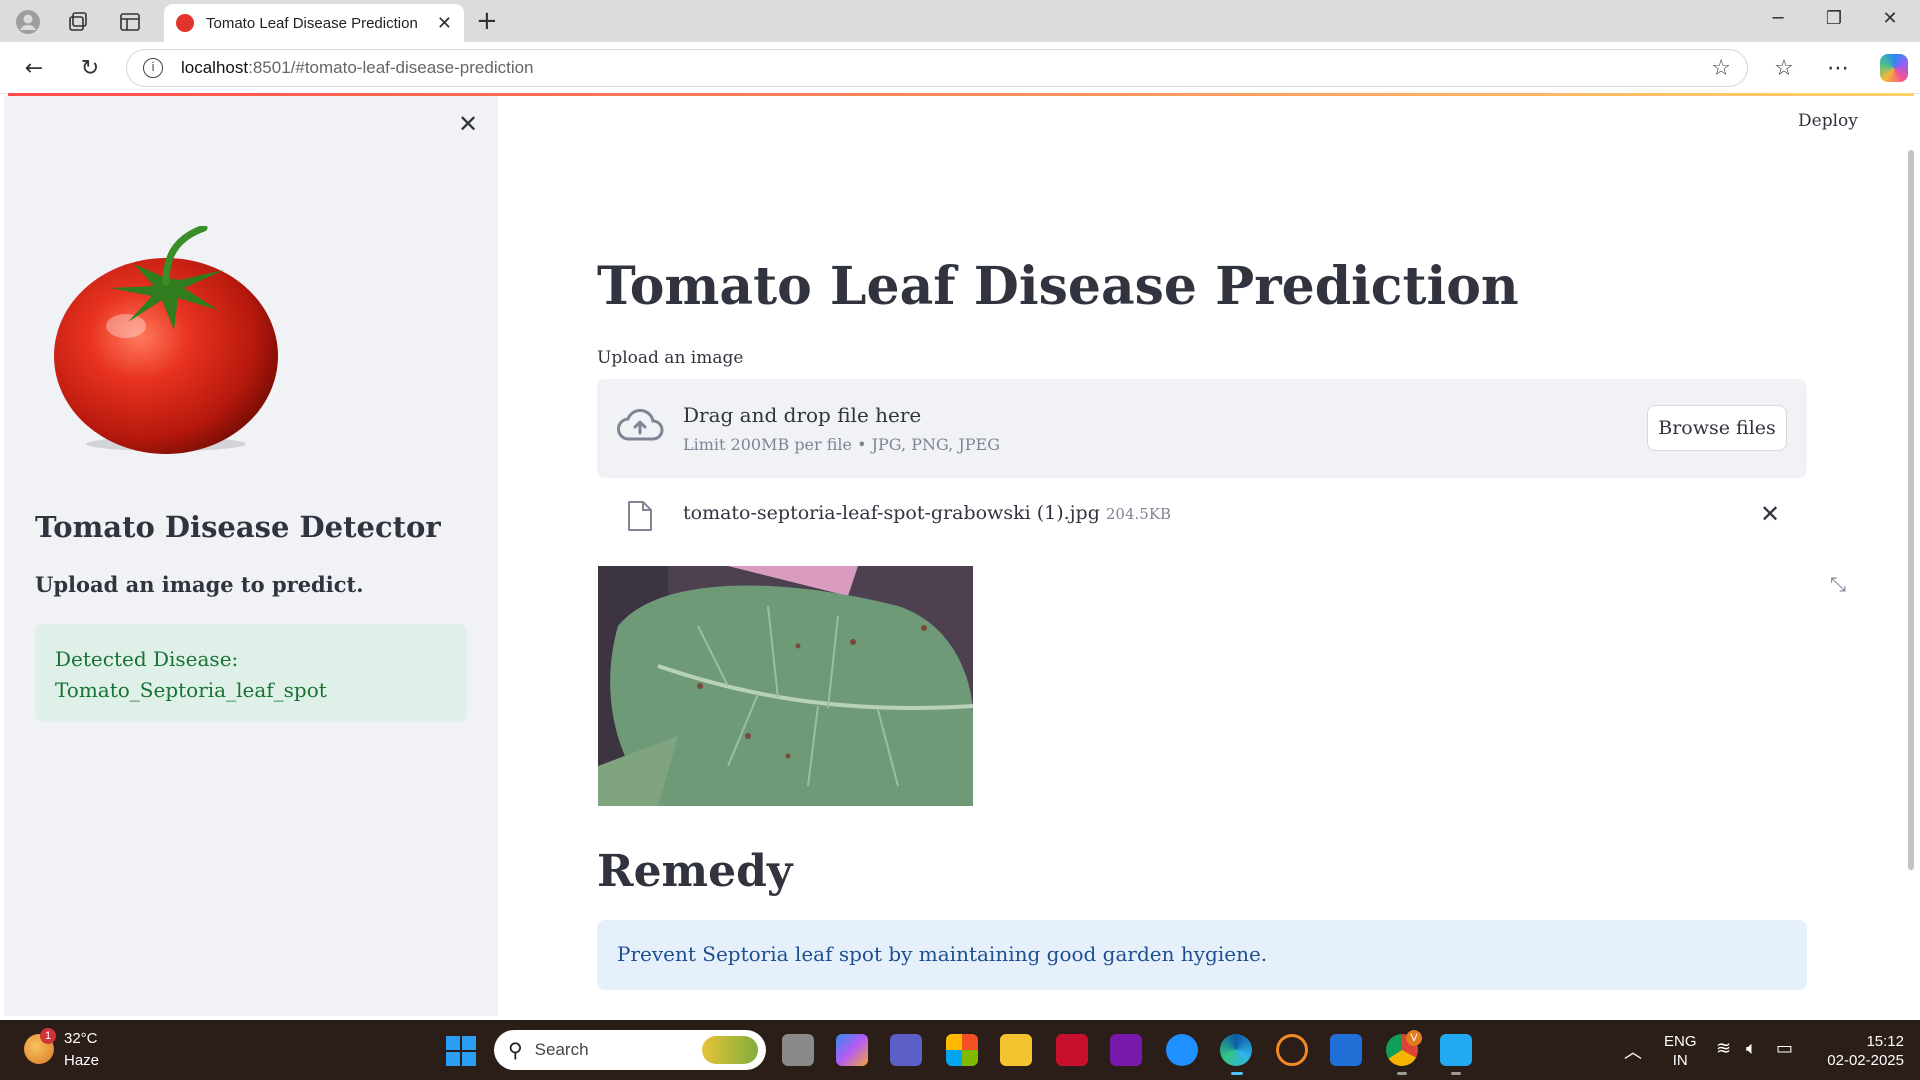 Image resolution: width=1920 pixels, height=1080 pixels. What do you see at coordinates (81, 1038) in the screenshot?
I see `weather-temperature: 32°C` at bounding box center [81, 1038].